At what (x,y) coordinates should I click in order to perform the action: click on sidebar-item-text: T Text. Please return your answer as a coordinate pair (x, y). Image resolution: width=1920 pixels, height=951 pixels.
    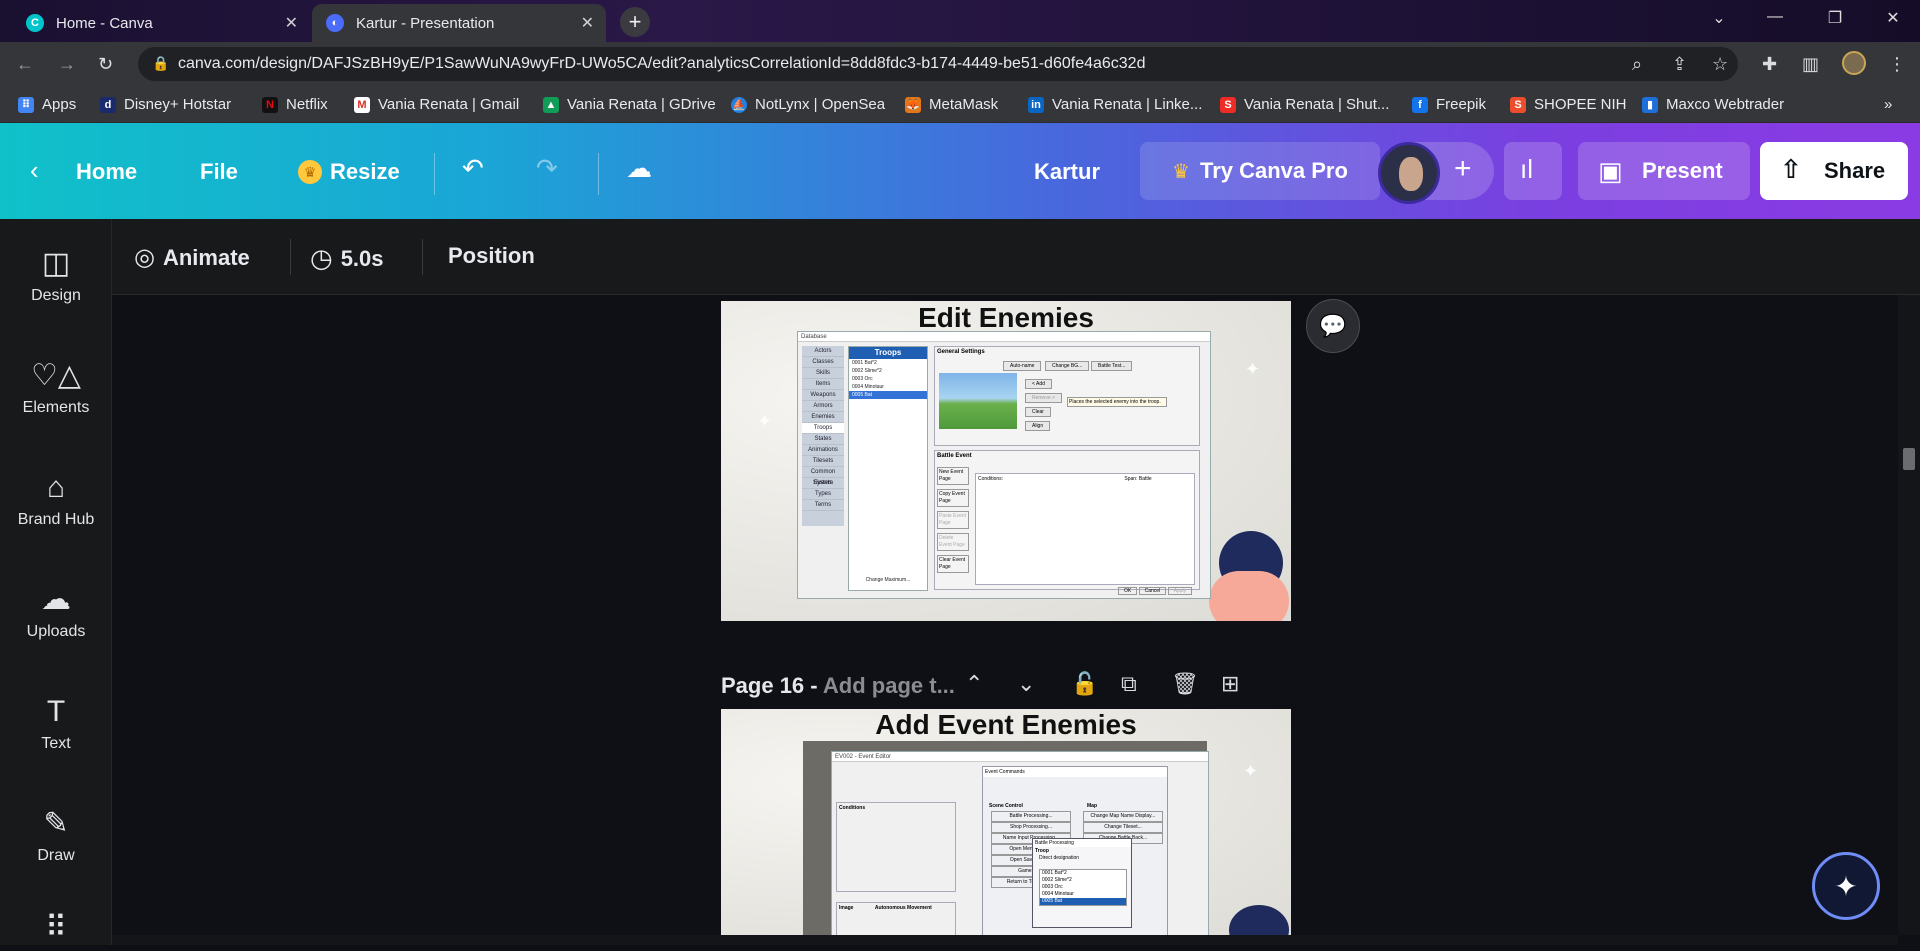
    Looking at the image, I should click on (56, 723).